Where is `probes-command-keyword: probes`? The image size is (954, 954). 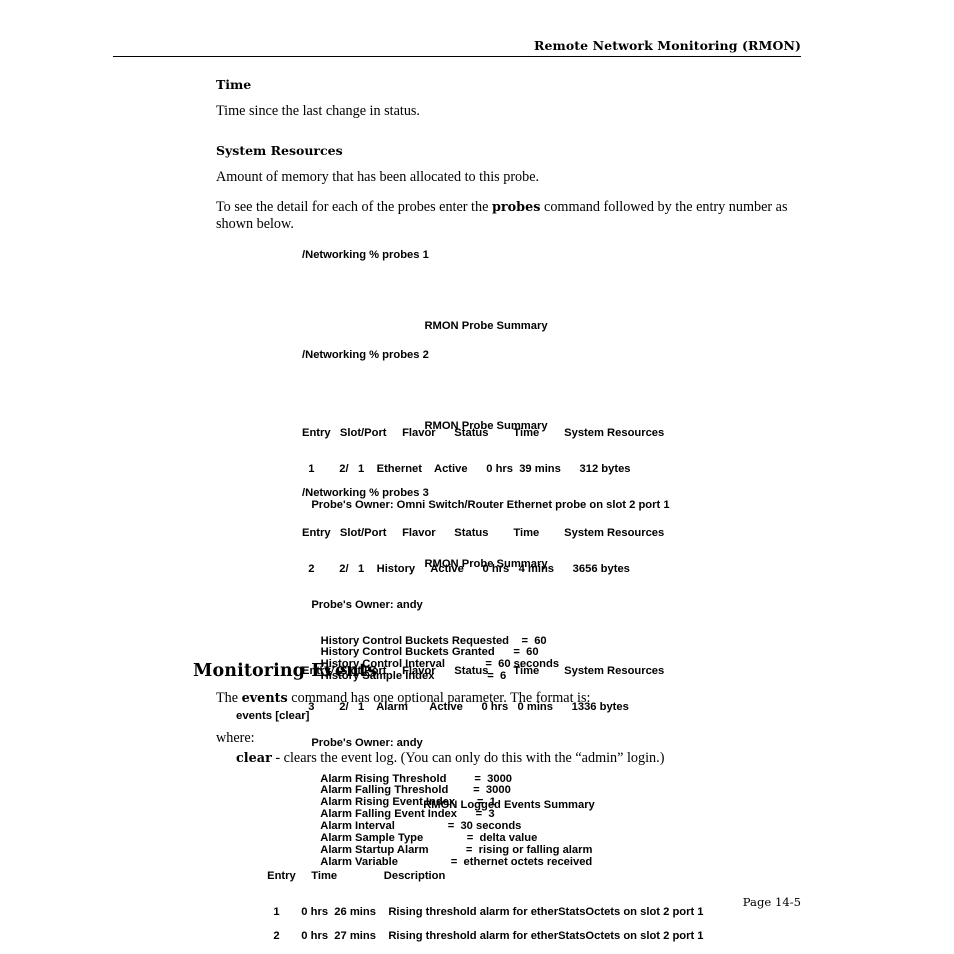 probes-command-keyword: probes is located at coordinates (516, 207).